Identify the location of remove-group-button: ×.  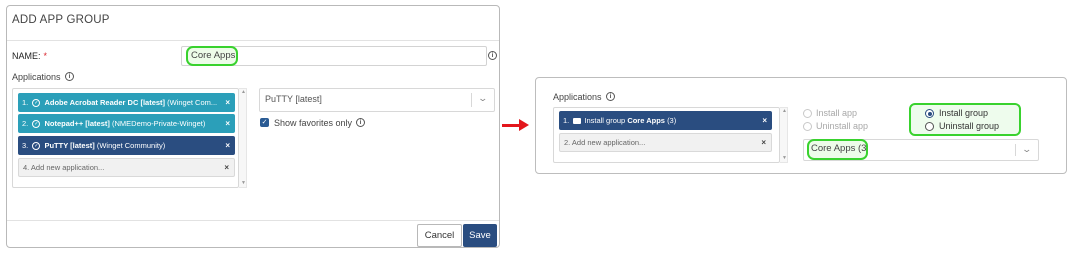
(764, 120).